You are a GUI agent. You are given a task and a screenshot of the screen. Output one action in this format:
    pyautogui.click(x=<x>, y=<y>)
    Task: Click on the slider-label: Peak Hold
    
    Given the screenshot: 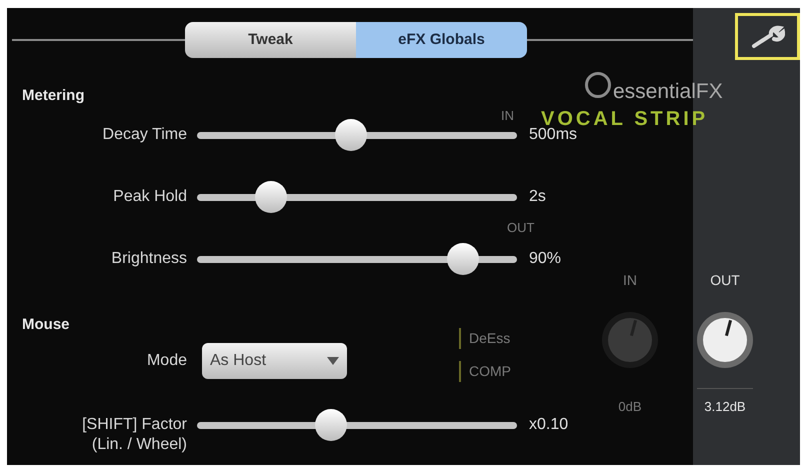 What is the action you would take?
    pyautogui.click(x=149, y=197)
    